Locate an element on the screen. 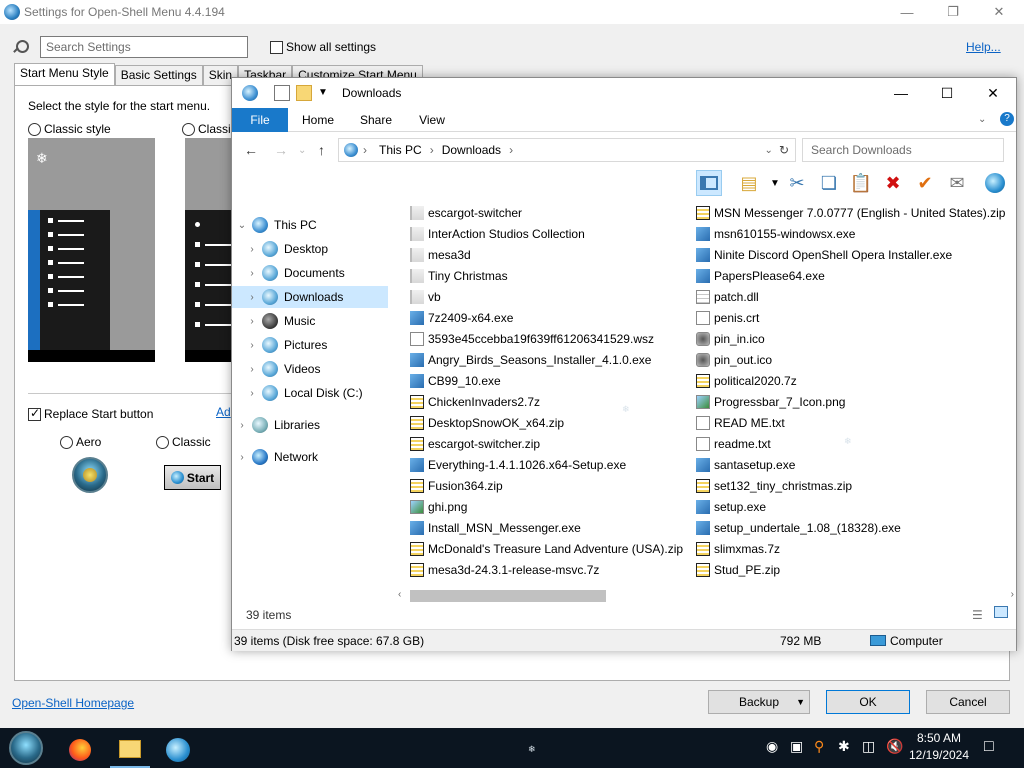  back-arrow-icon: ← is located at coordinates (251, 150).